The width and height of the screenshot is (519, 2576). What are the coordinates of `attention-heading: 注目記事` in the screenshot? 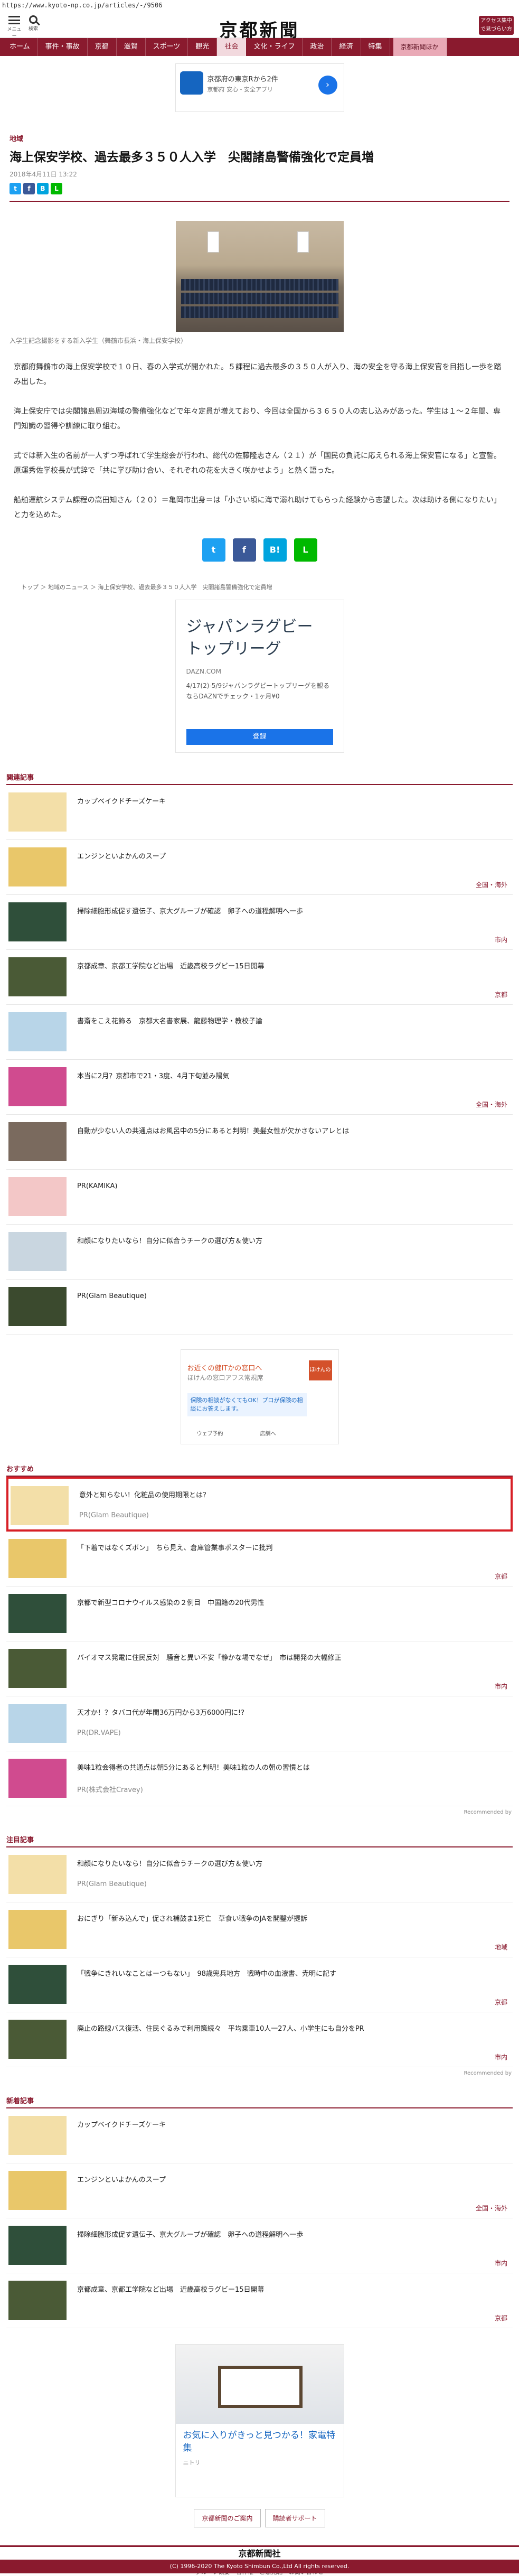 It's located at (20, 1840).